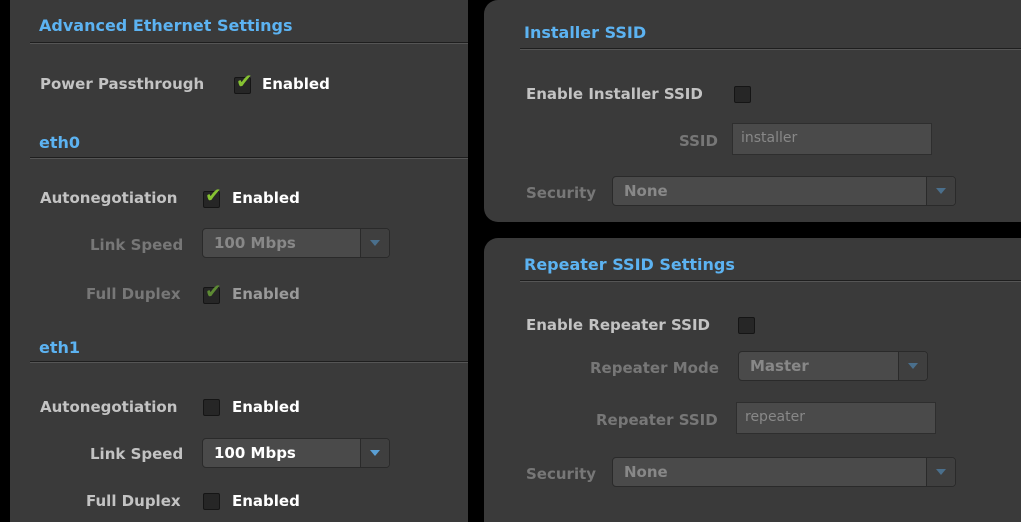  I want to click on power-passthrough-checkbox: ✔, so click(243, 82).